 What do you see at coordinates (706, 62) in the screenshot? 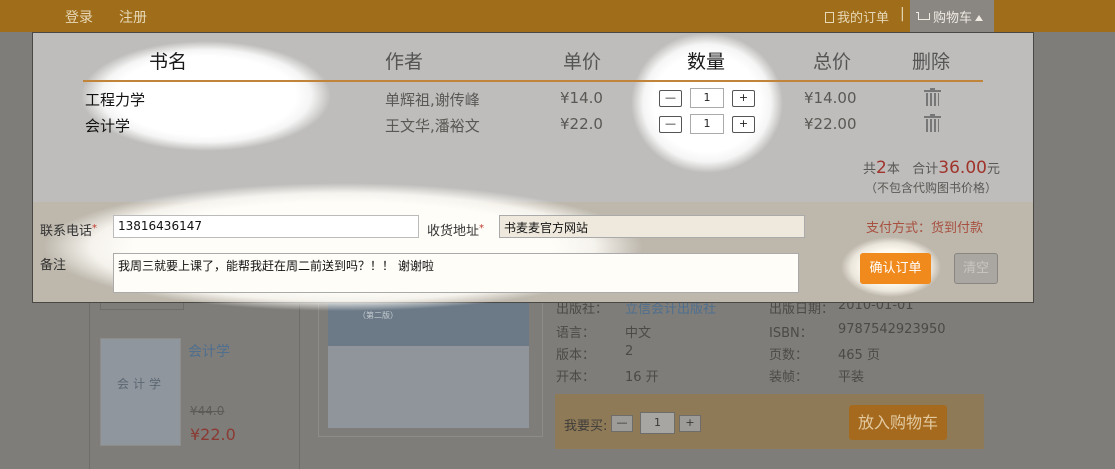
I see `column-header-quantity: 数量` at bounding box center [706, 62].